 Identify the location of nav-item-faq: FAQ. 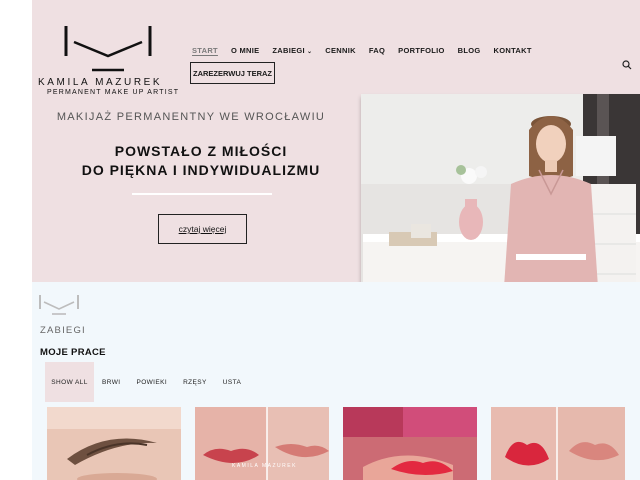
(377, 50).